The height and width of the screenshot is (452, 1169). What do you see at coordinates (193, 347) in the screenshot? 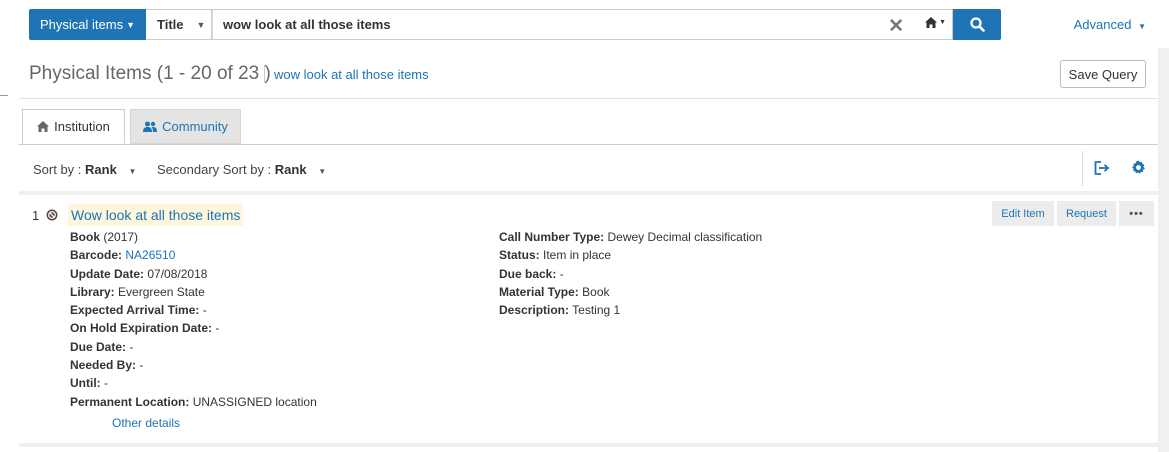
I see `due-date-line: Due Date: -` at bounding box center [193, 347].